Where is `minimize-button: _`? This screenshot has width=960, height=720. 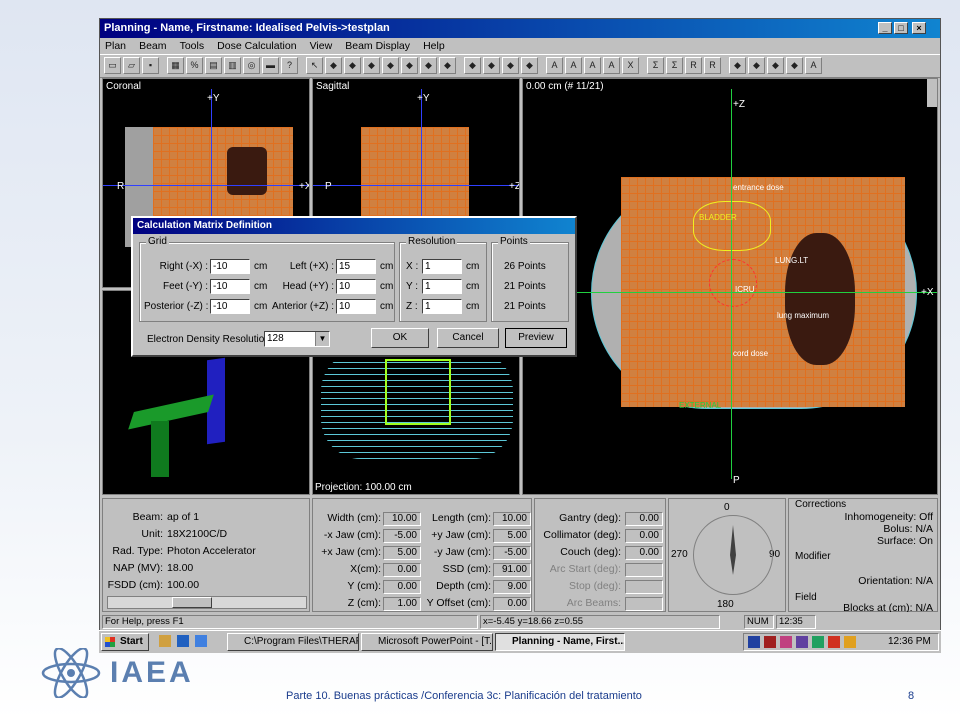 minimize-button: _ is located at coordinates (885, 28).